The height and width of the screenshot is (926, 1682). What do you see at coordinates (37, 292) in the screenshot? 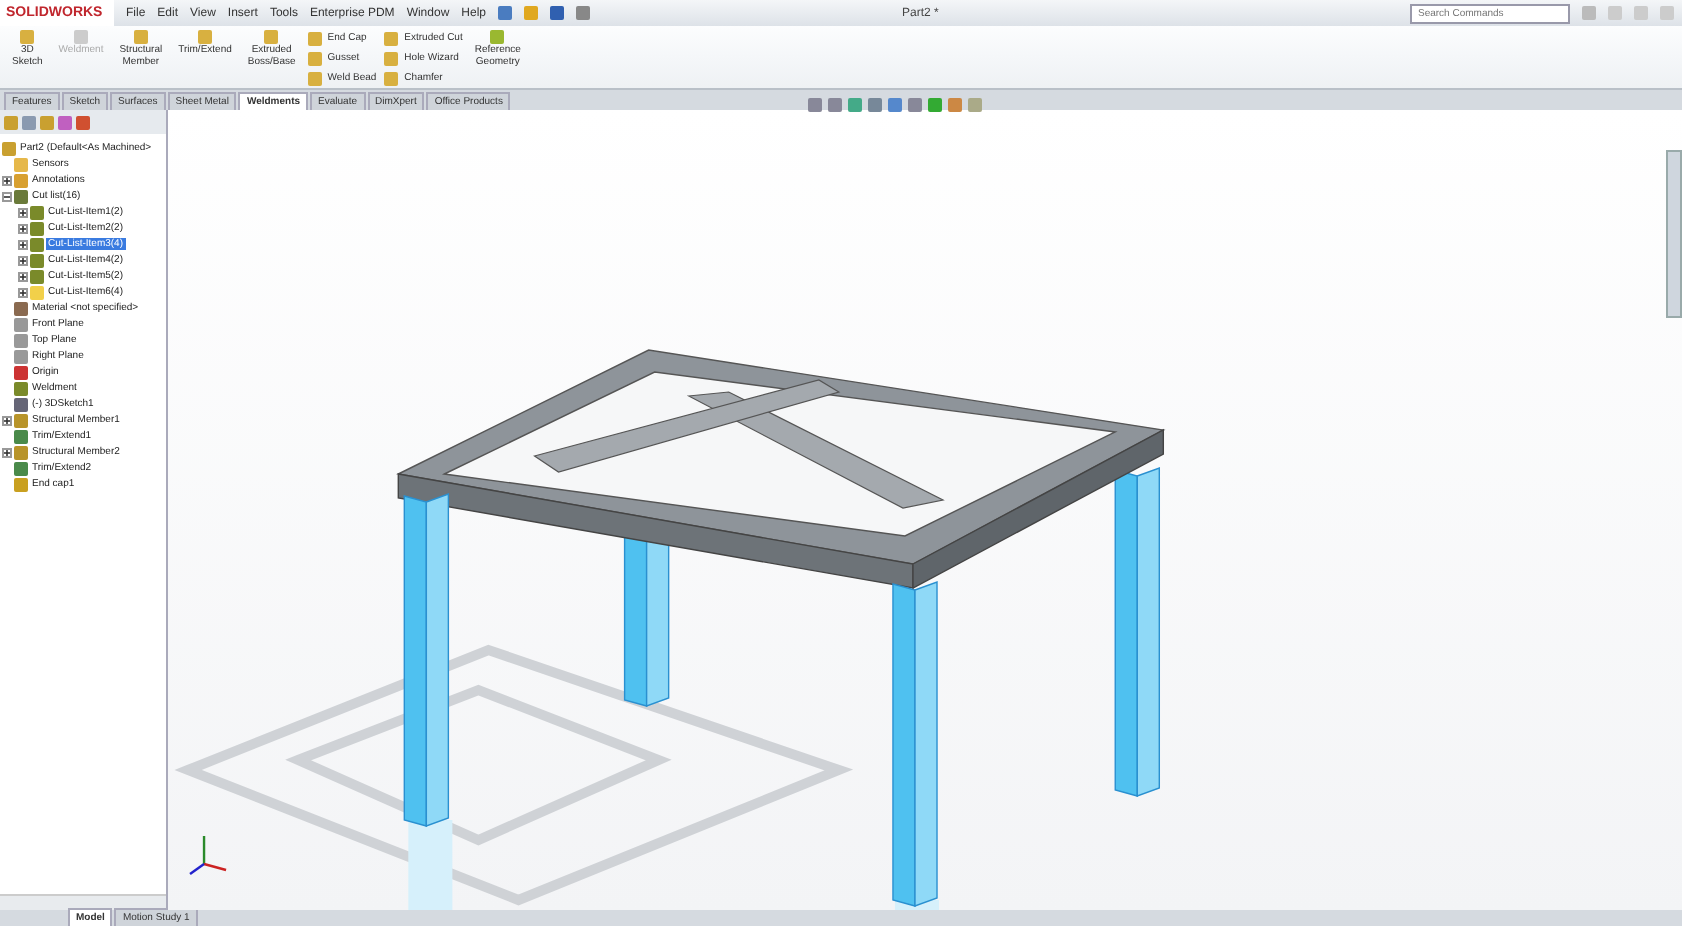
I see `folder-icon` at bounding box center [37, 292].